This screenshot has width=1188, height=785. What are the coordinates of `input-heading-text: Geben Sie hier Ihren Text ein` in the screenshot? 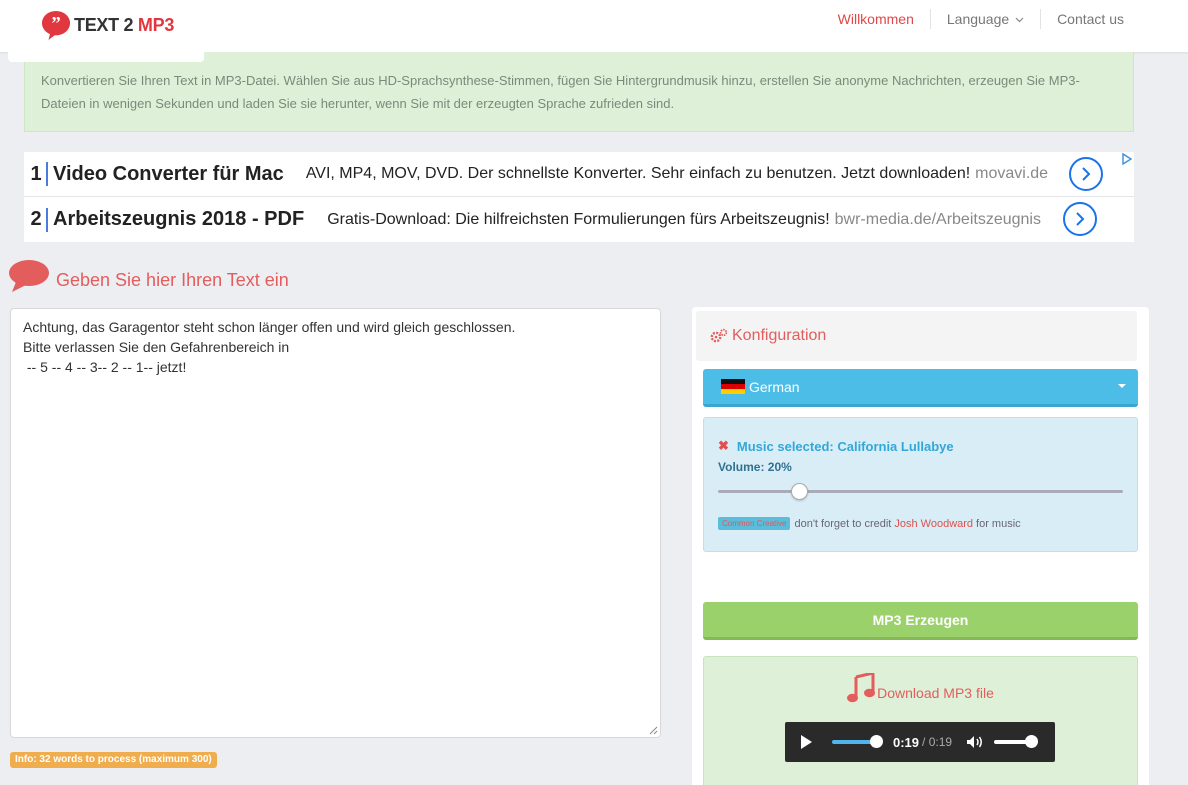 It's located at (172, 279).